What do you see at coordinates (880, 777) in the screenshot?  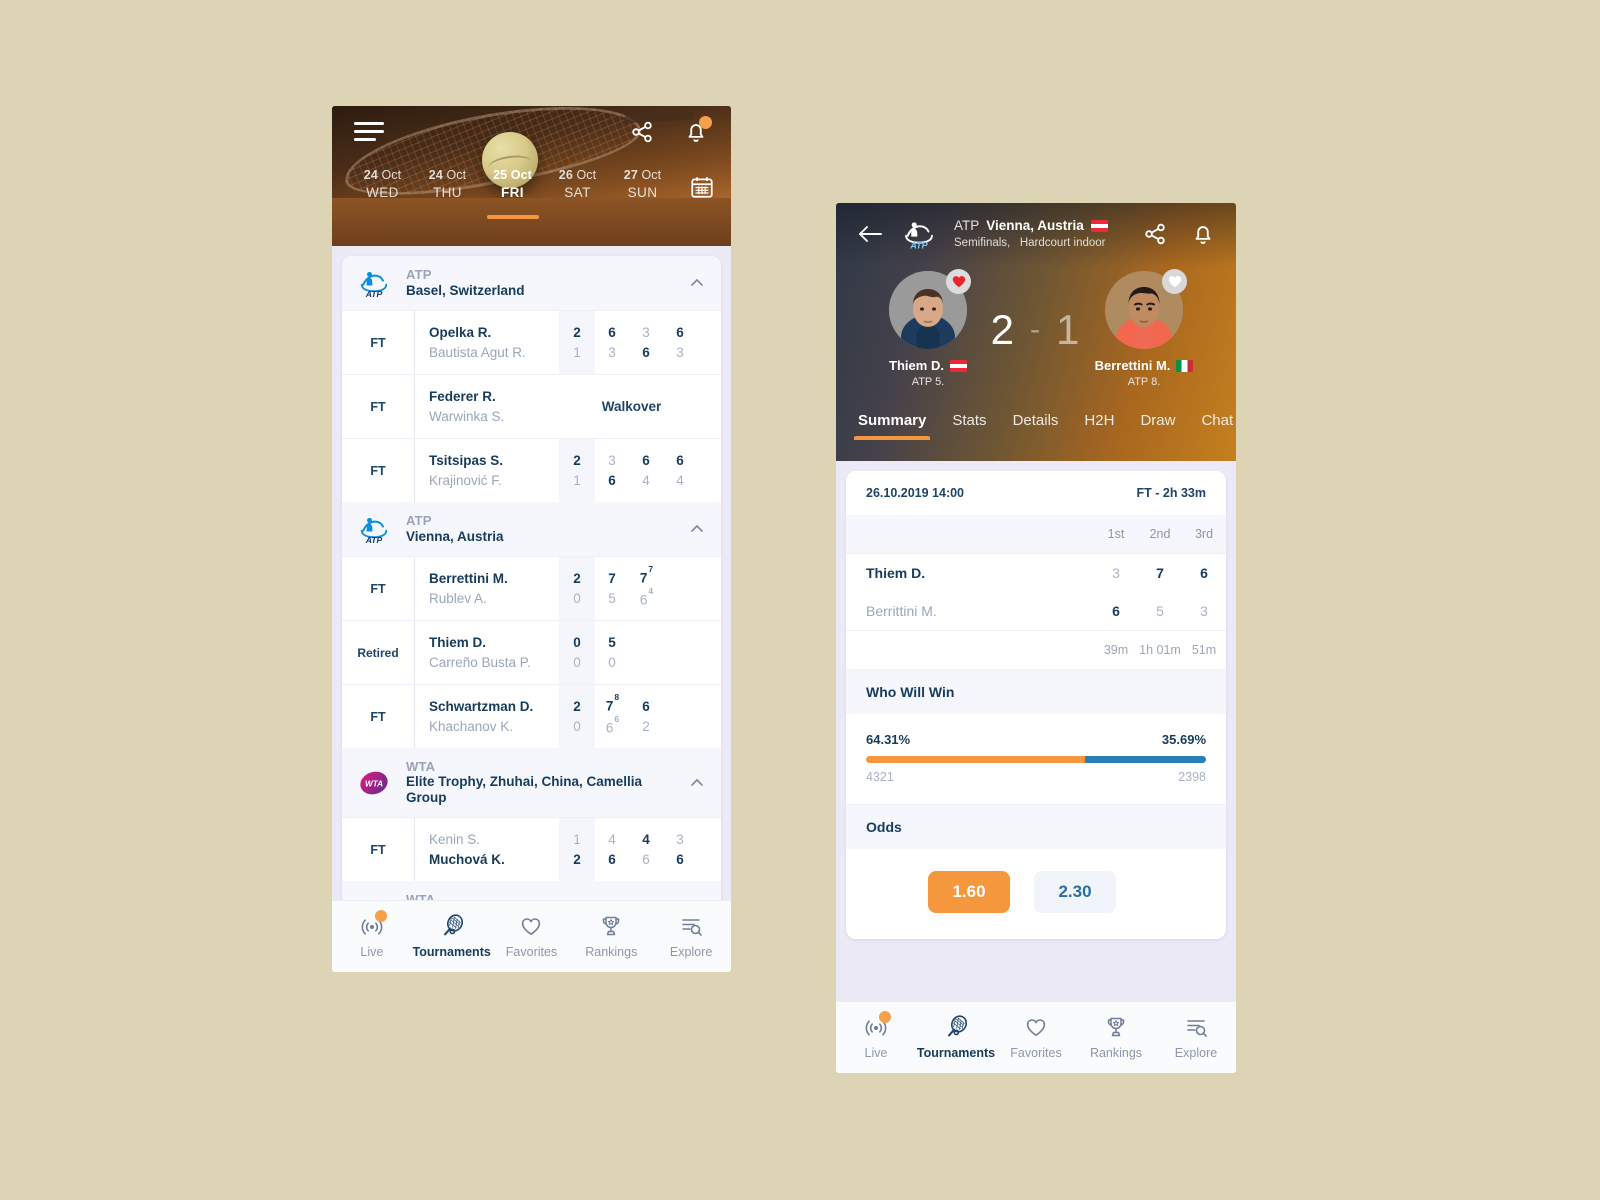 I see `vote-count-left: 4321` at bounding box center [880, 777].